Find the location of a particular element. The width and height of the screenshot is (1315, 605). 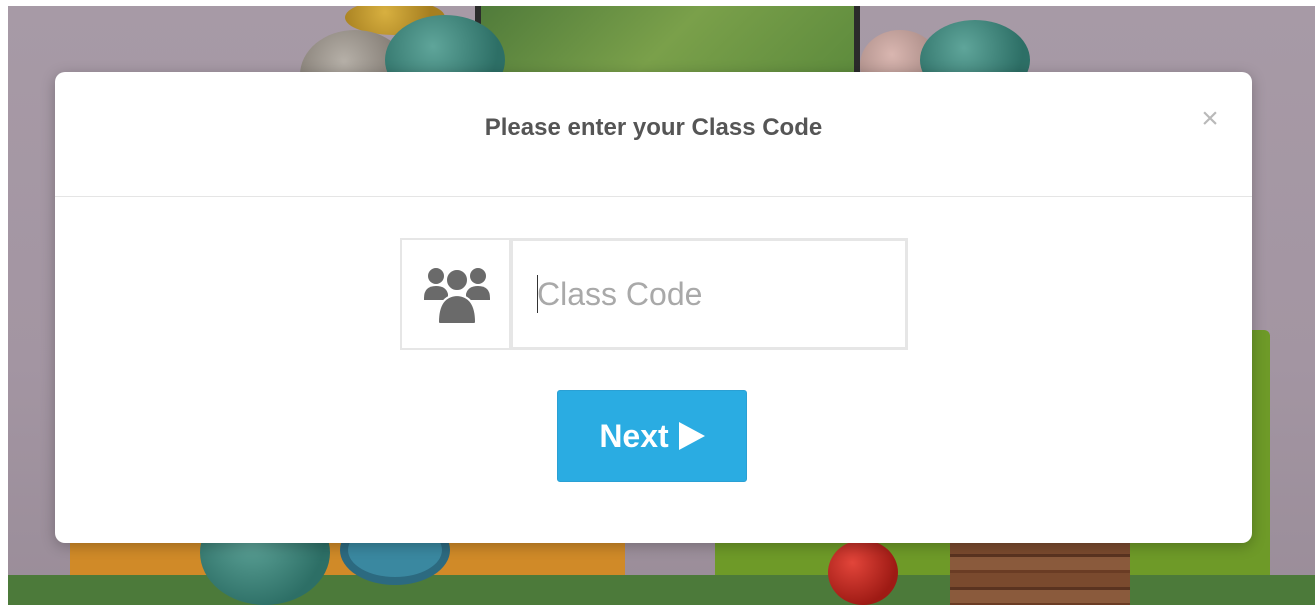

next-button-label: Next is located at coordinates (634, 435).